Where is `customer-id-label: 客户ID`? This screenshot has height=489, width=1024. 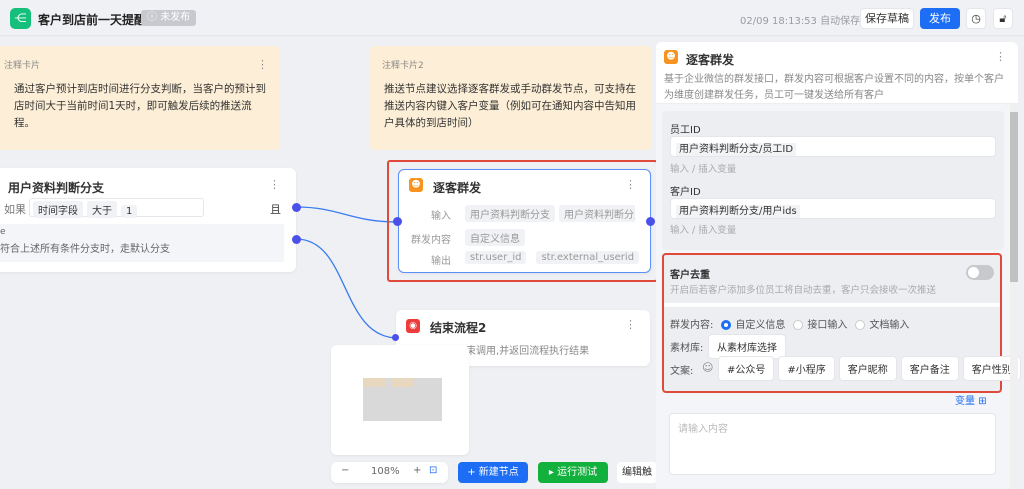
customer-id-label: 客户ID is located at coordinates (685, 192).